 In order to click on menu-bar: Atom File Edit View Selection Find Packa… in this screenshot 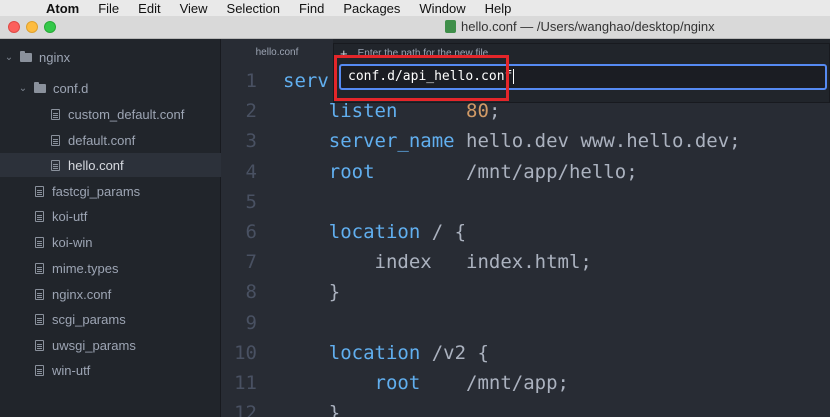, I will do `click(415, 8)`.